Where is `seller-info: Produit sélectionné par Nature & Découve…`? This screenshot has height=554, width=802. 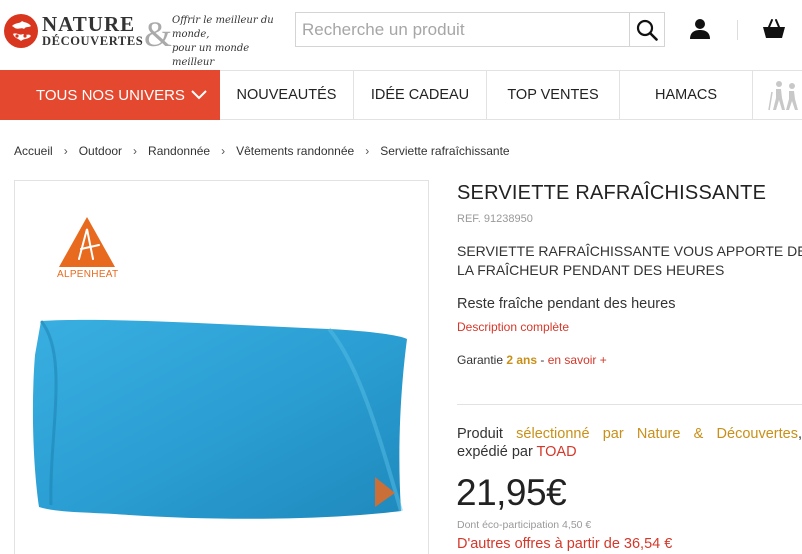
seller-info: Produit sélectionné par Nature & Découve… is located at coordinates (629, 443).